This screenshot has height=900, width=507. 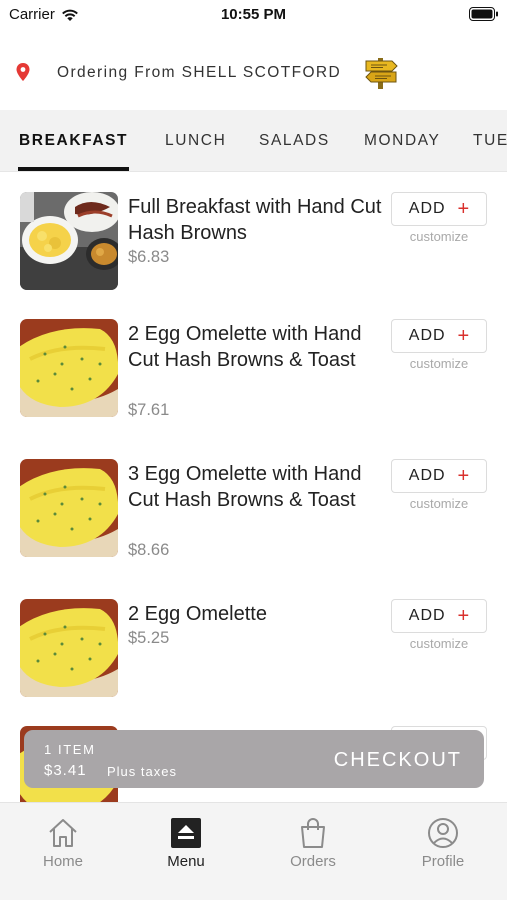 What do you see at coordinates (69, 241) in the screenshot?
I see `full-breakfast-photo` at bounding box center [69, 241].